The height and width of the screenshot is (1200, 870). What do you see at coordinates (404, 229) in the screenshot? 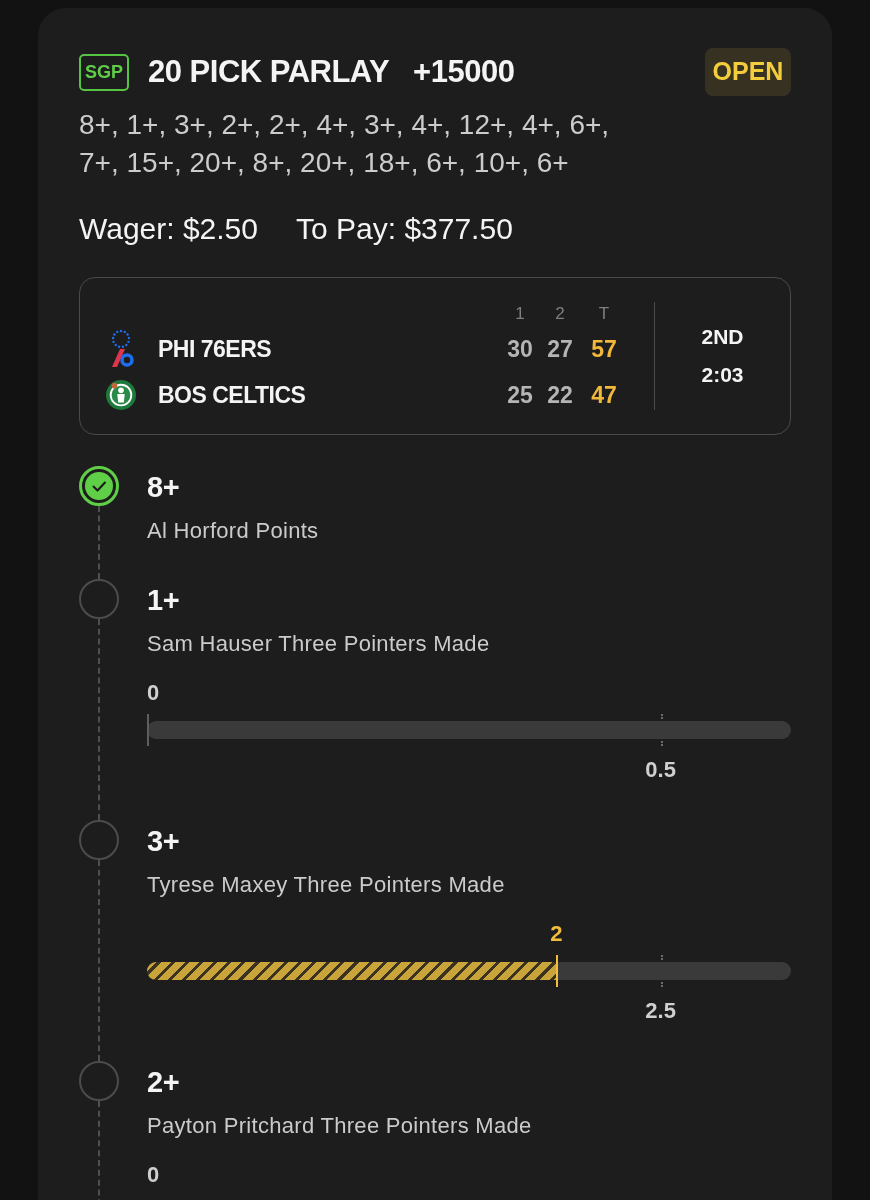
I see `payout-amount: To Pay: $377.50` at bounding box center [404, 229].